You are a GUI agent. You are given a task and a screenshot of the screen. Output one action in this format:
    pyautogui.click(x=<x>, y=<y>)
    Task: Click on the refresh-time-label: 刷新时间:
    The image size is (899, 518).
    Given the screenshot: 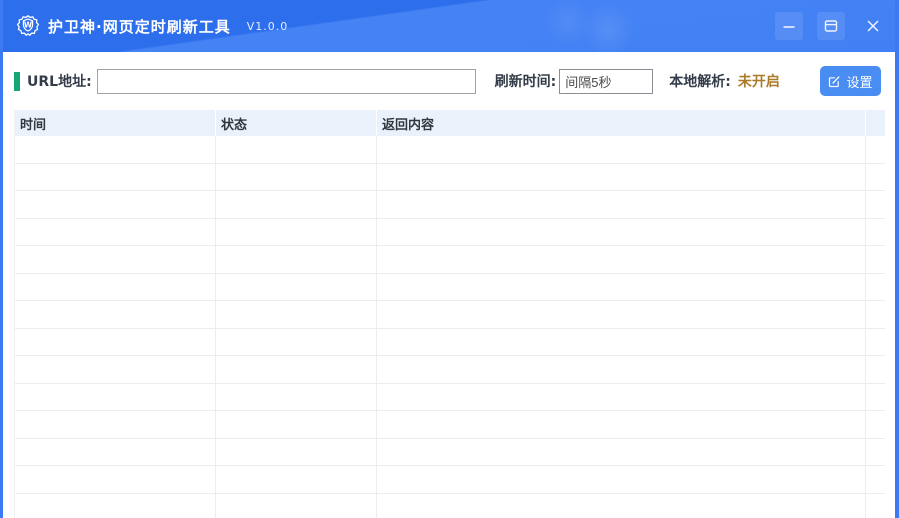 What is the action you would take?
    pyautogui.click(x=525, y=82)
    